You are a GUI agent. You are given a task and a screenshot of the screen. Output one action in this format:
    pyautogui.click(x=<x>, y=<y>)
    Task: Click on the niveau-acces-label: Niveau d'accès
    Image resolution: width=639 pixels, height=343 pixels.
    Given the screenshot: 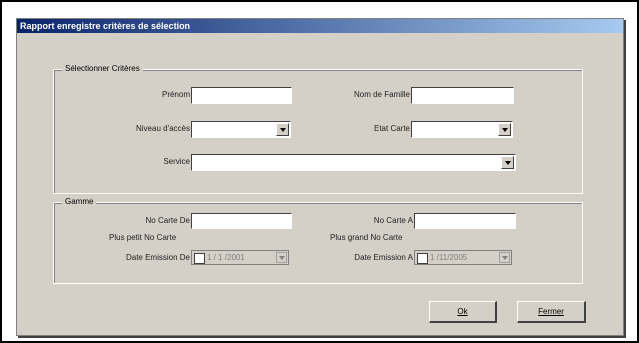 What is the action you would take?
    pyautogui.click(x=163, y=128)
    